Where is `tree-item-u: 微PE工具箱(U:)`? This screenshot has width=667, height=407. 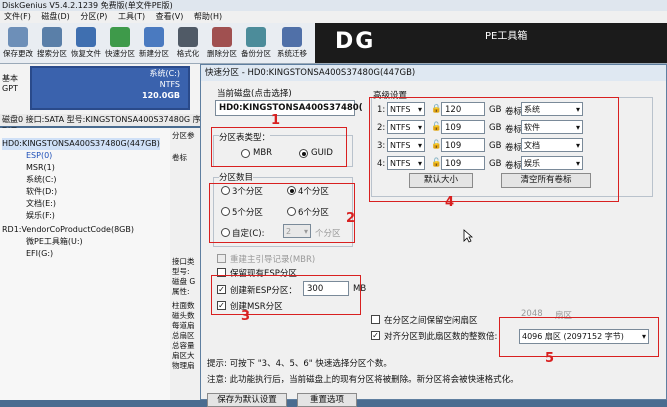
tree-item-u: 微PE工具箱(U:) is located at coordinates (54, 242).